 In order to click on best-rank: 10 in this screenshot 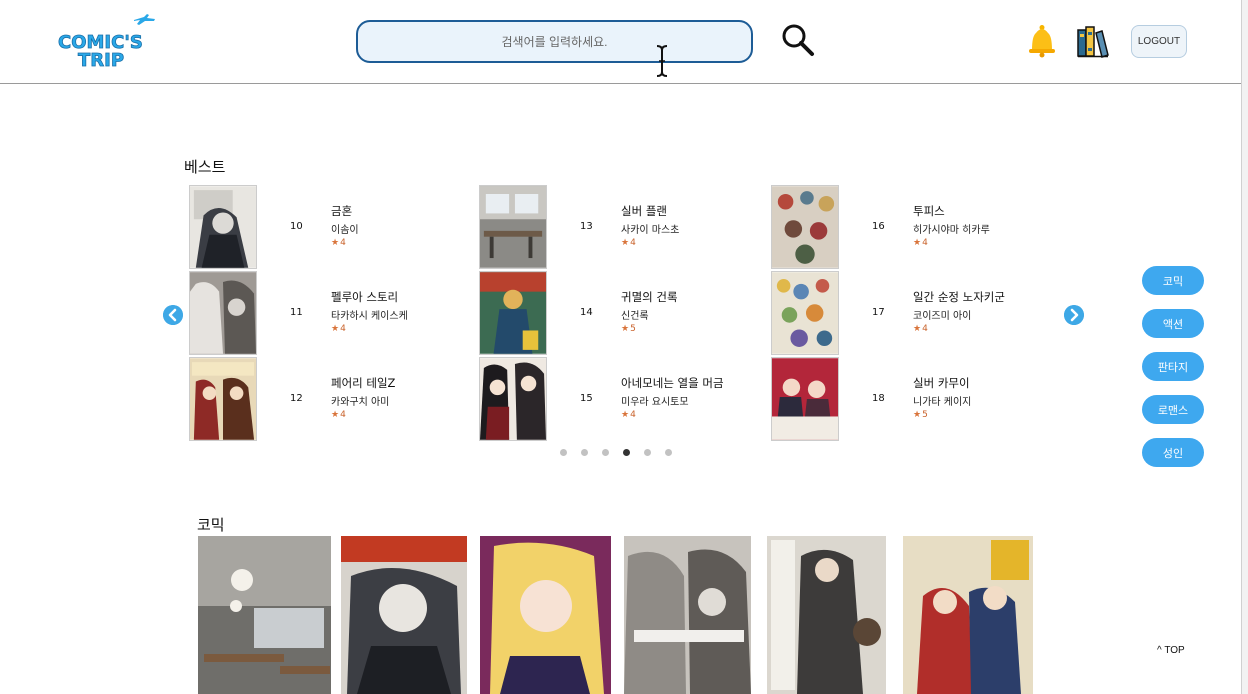, I will do `click(296, 226)`.